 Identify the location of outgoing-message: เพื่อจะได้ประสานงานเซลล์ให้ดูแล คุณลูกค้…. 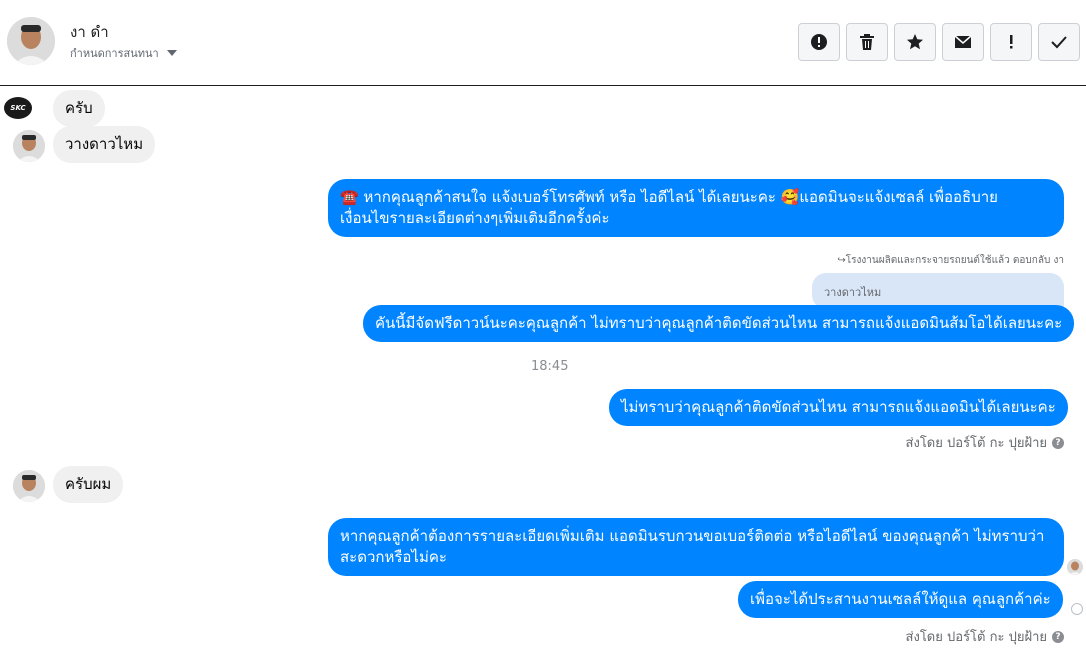
(900, 599).